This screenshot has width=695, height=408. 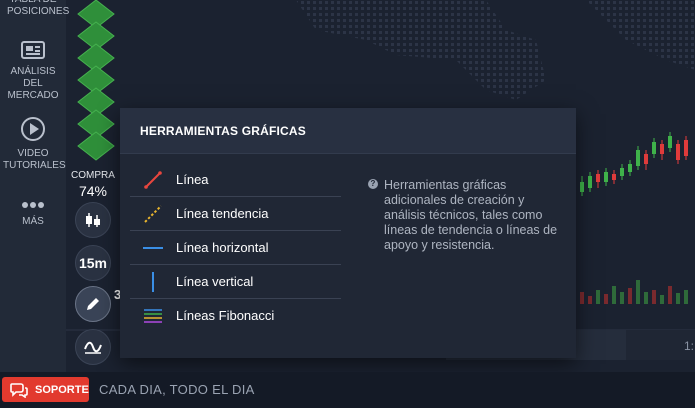 What do you see at coordinates (177, 389) in the screenshot?
I see `ticker-text: CADA DIA, TODO EL DIA` at bounding box center [177, 389].